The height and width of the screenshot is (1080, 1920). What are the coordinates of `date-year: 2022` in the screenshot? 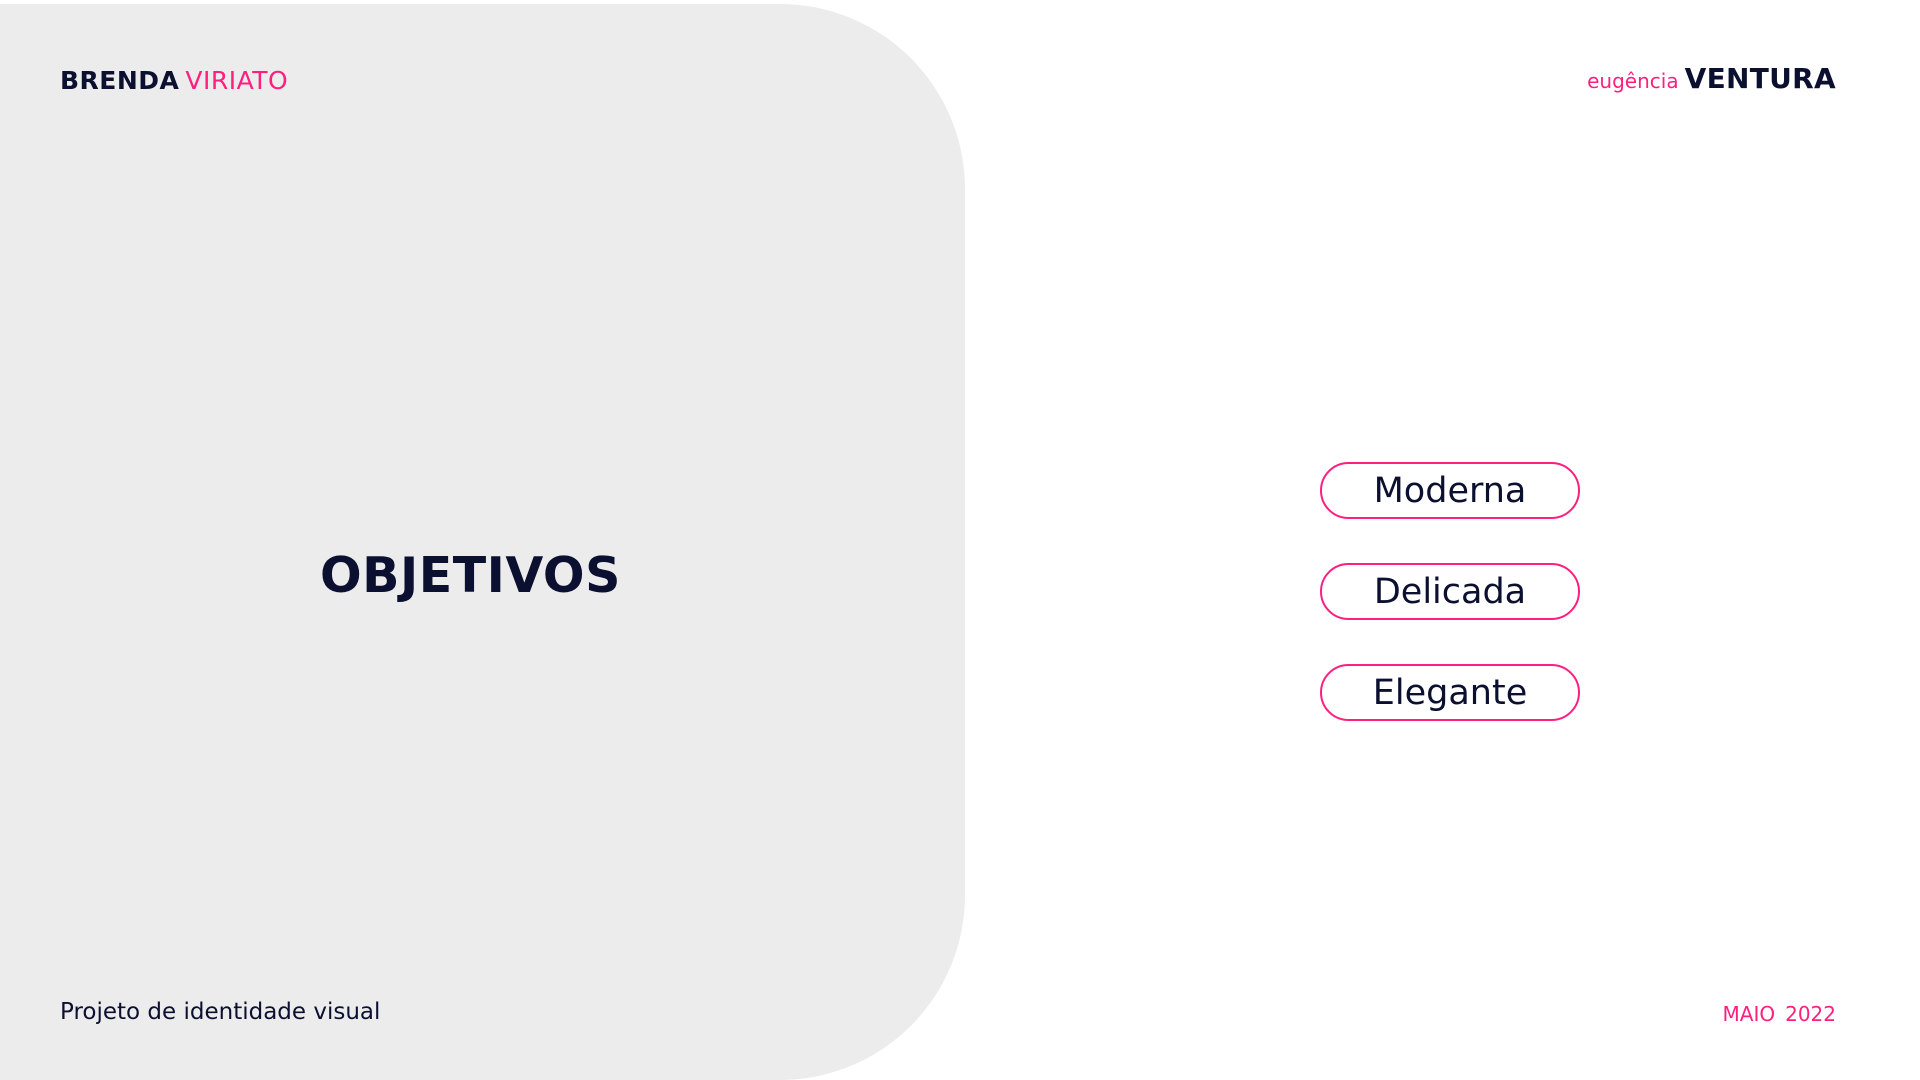 It's located at (1810, 1014).